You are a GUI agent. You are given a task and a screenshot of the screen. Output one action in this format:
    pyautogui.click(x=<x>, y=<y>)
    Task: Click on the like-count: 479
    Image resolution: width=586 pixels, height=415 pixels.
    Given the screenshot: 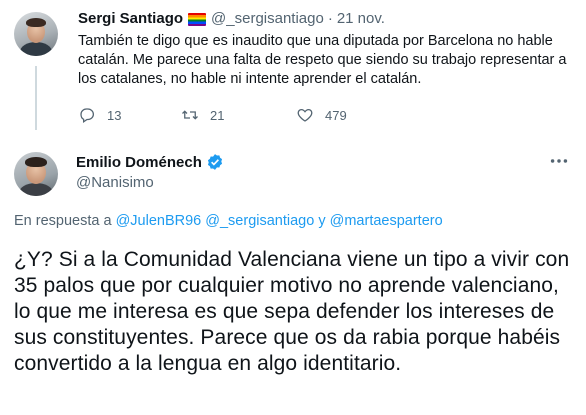 What is the action you would take?
    pyautogui.click(x=336, y=115)
    